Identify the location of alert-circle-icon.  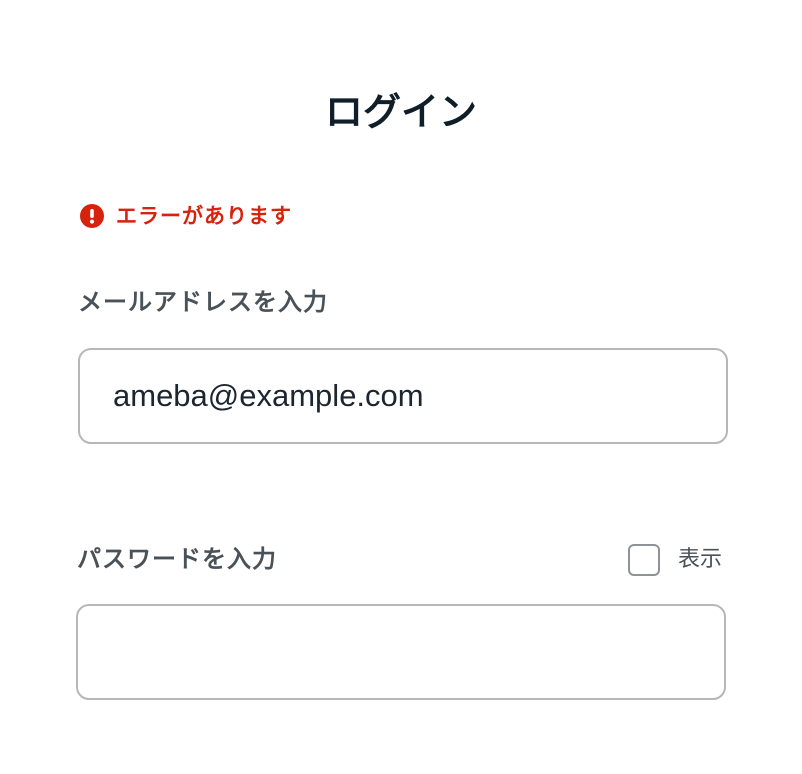
(92, 216).